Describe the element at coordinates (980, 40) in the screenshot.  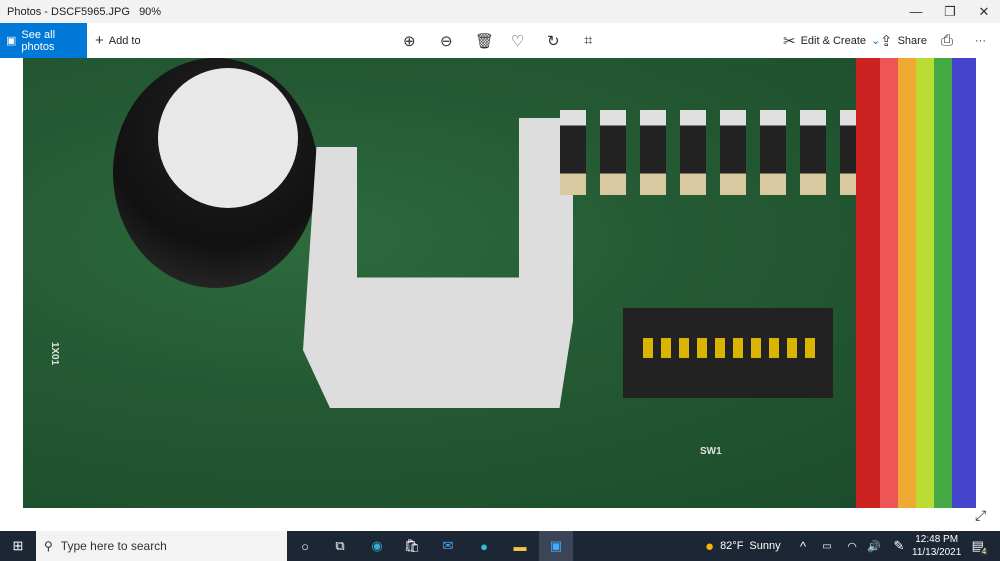
I see `more-options-icon: ···` at that location.